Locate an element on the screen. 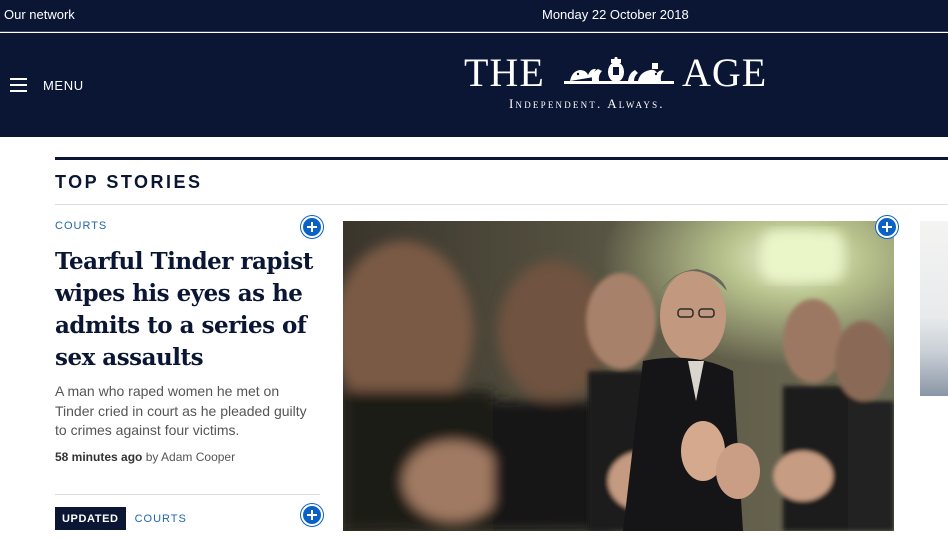 The width and height of the screenshot is (948, 538). second-story: UPDATED COURTS is located at coordinates (121, 518).